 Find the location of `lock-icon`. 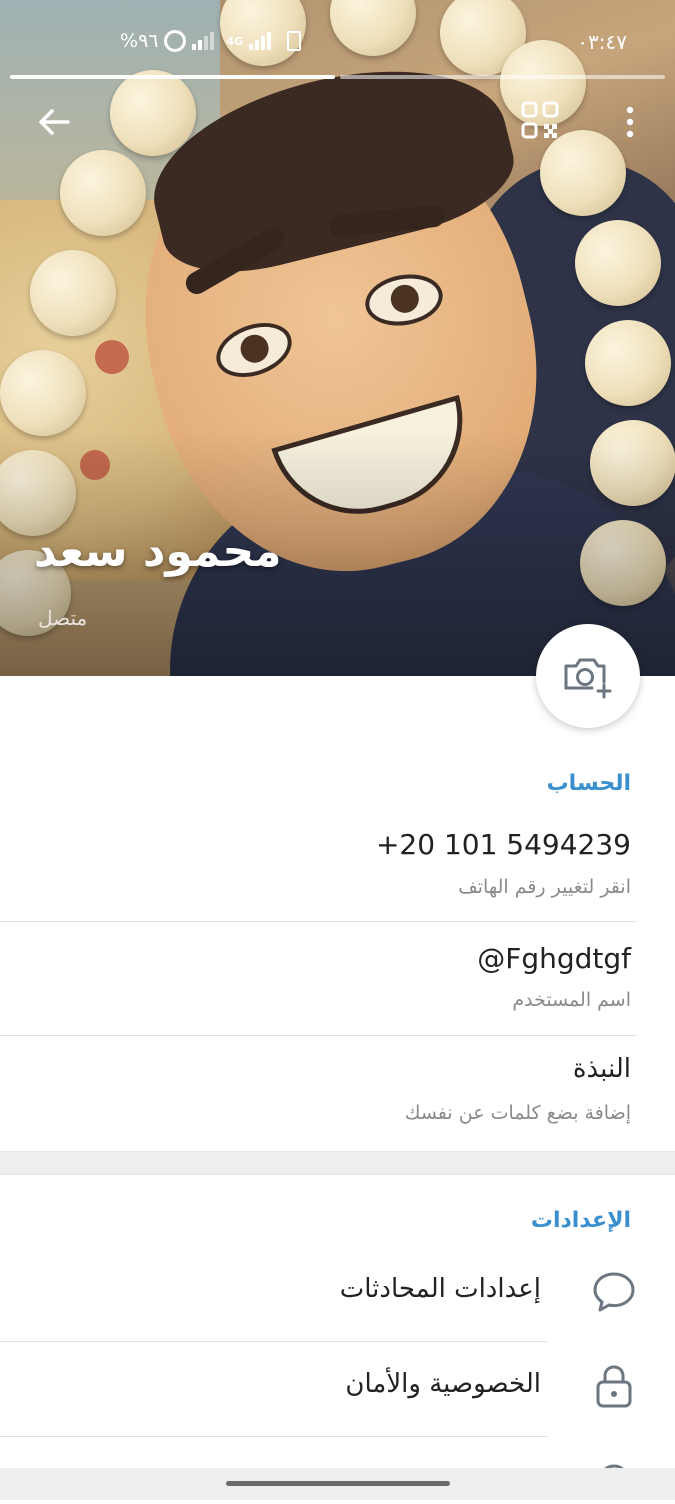

lock-icon is located at coordinates (614, 1386).